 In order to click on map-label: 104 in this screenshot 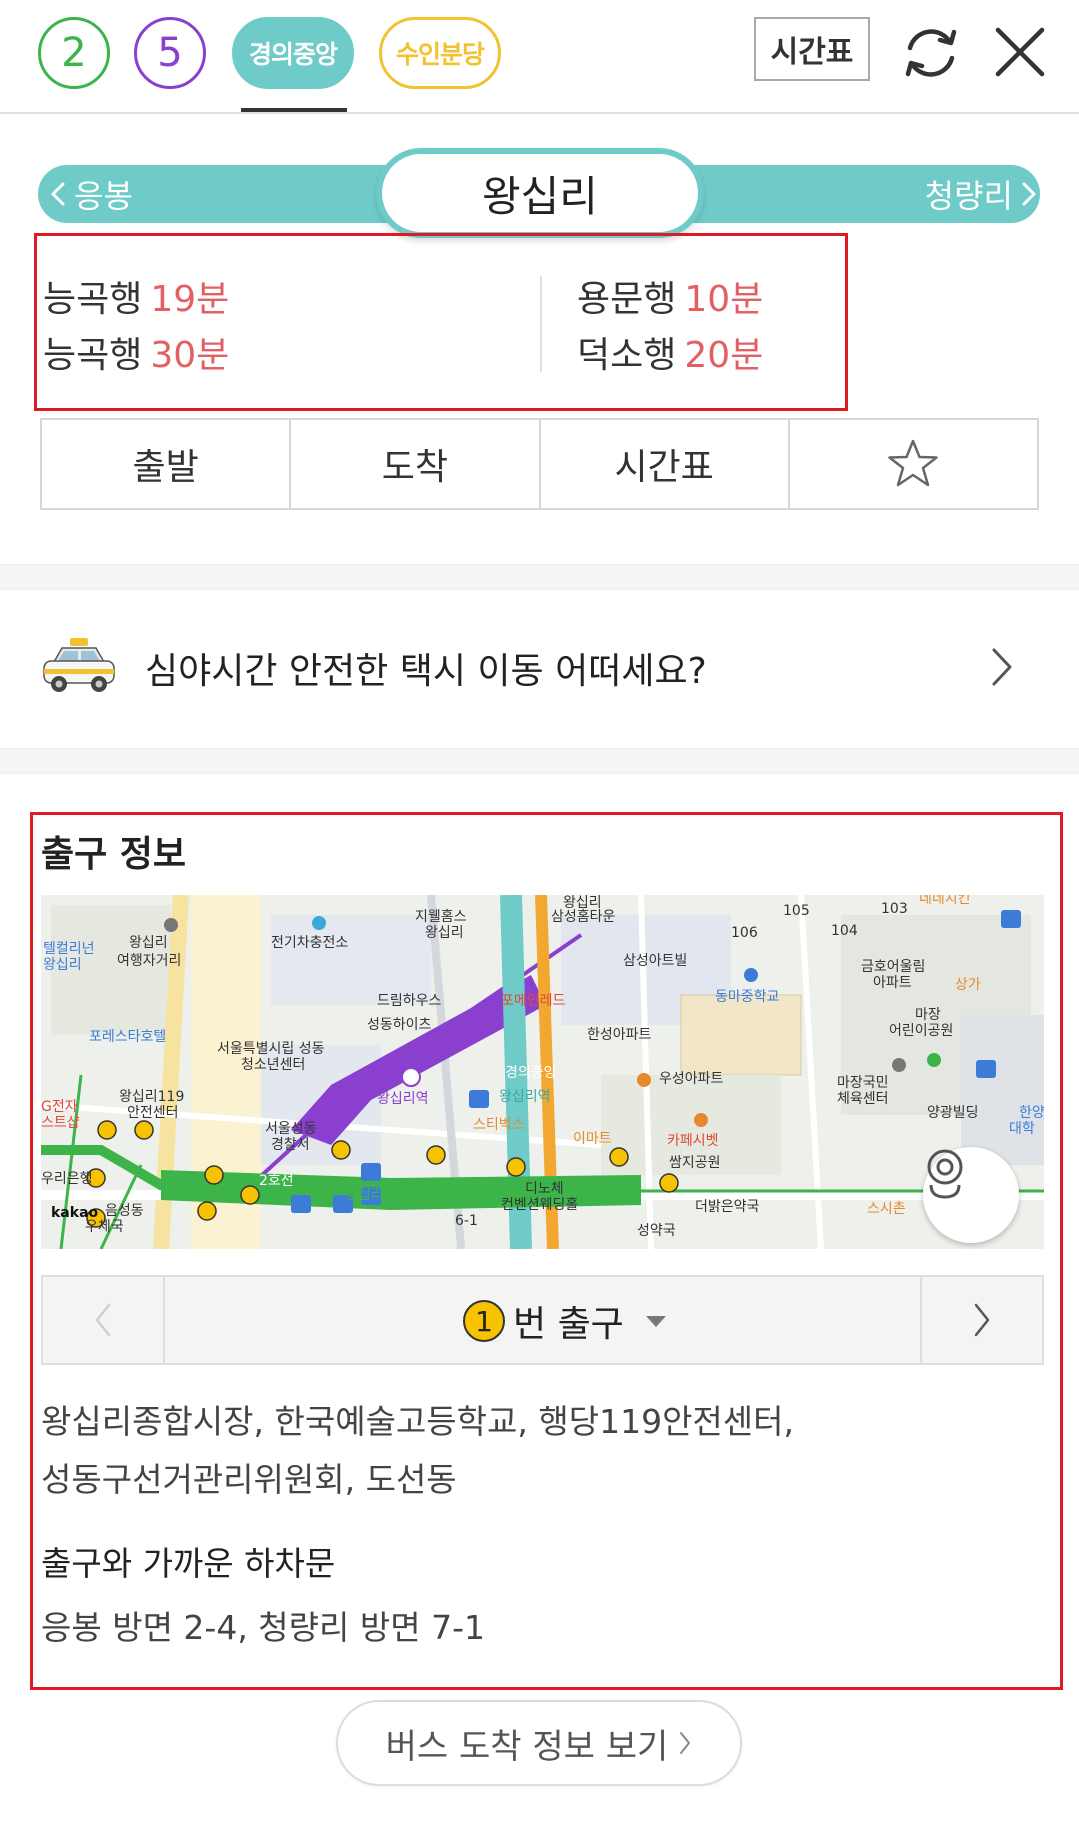, I will do `click(844, 931)`.